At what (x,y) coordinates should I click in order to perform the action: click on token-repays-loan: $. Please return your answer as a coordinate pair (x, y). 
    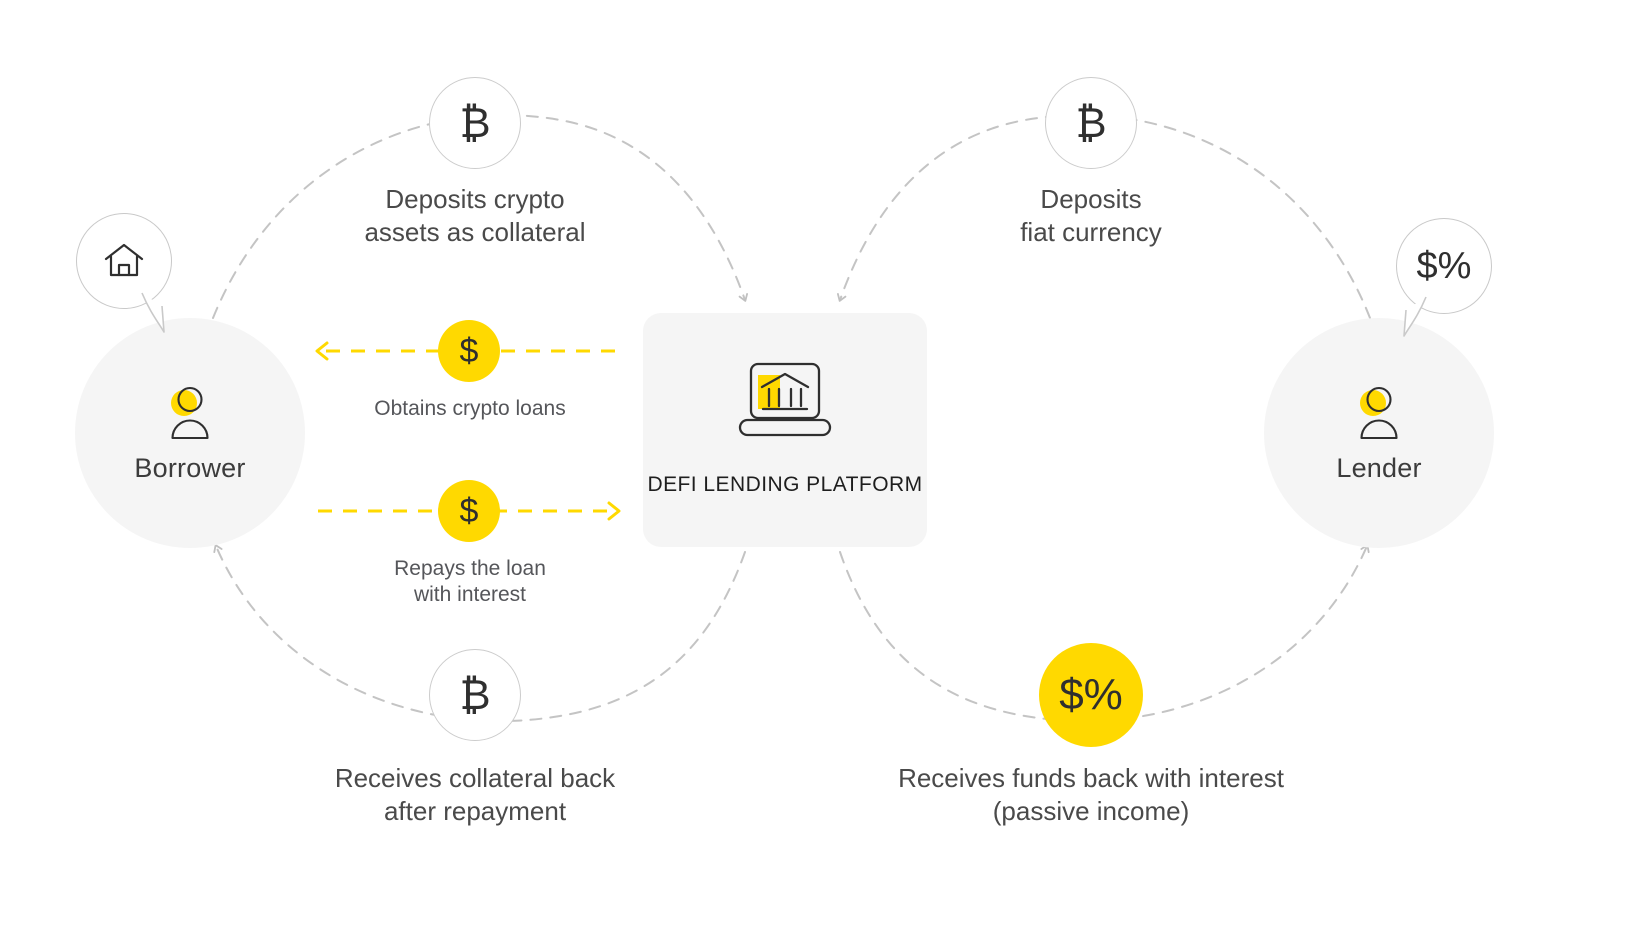
    Looking at the image, I should click on (469, 511).